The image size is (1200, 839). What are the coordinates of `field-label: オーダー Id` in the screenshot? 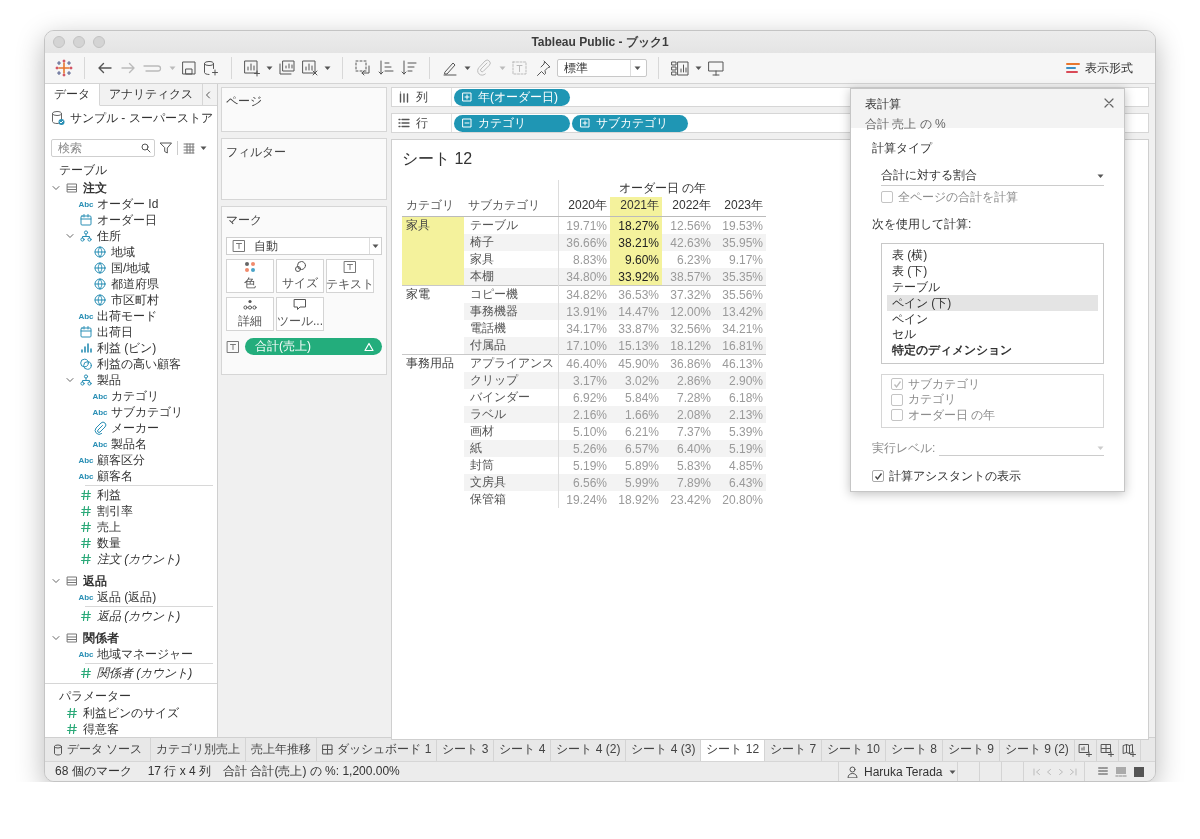 It's located at (128, 204).